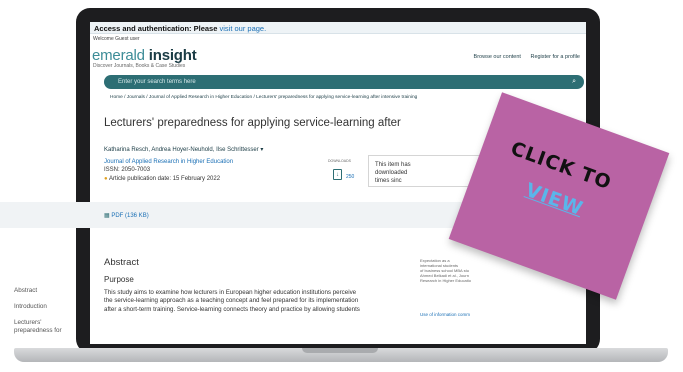 The image size is (683, 372). I want to click on related-link: Use of information comm, so click(445, 314).